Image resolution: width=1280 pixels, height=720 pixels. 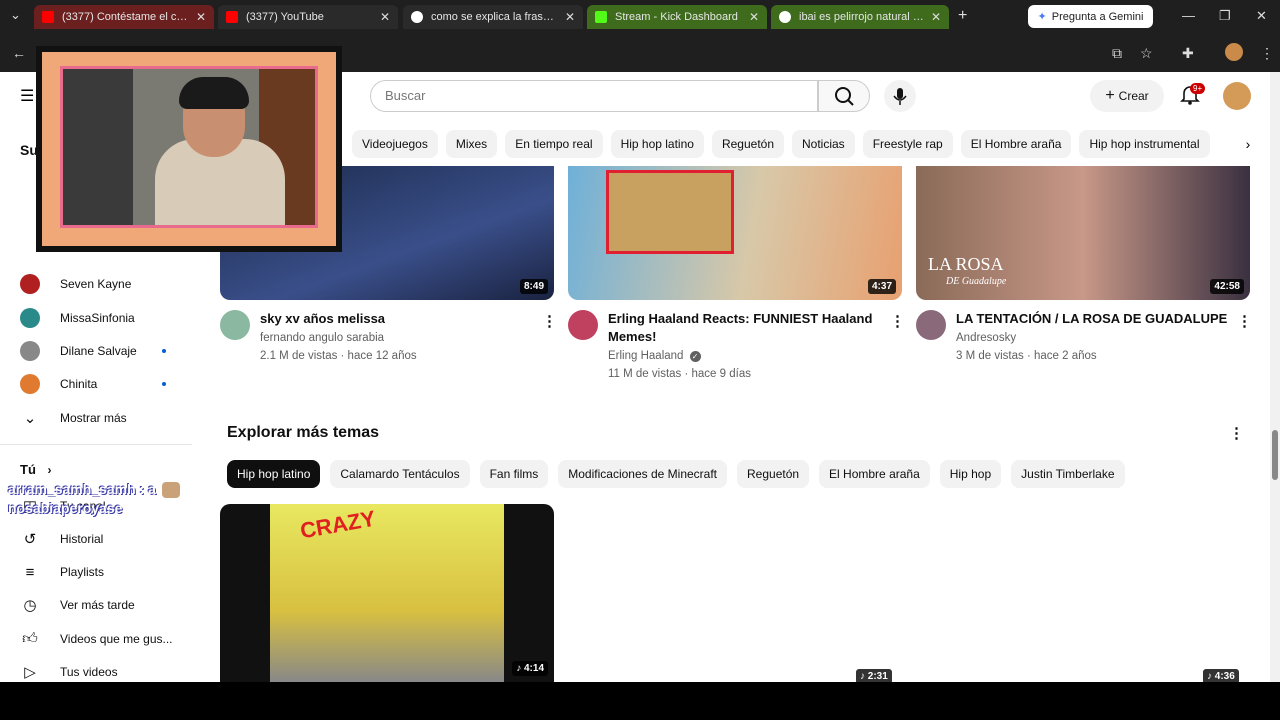 What do you see at coordinates (860, 17) in the screenshot?
I see `browser-tab: ibai es pelirrojo natural - Bus ✕` at bounding box center [860, 17].